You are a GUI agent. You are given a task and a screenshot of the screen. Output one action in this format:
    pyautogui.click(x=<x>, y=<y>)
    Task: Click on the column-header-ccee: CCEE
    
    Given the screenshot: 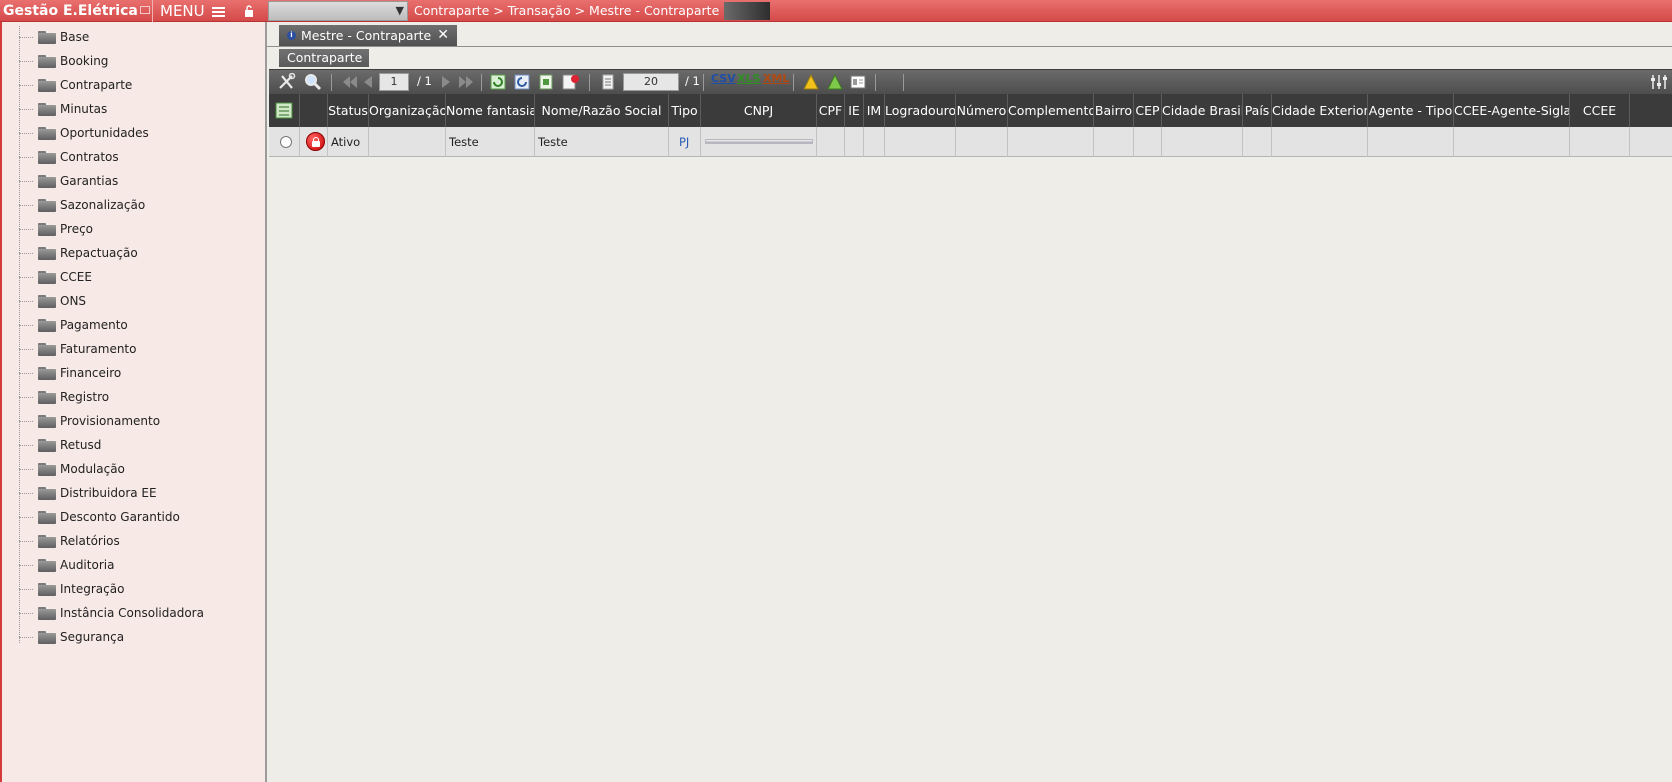 What is the action you would take?
    pyautogui.click(x=1600, y=110)
    